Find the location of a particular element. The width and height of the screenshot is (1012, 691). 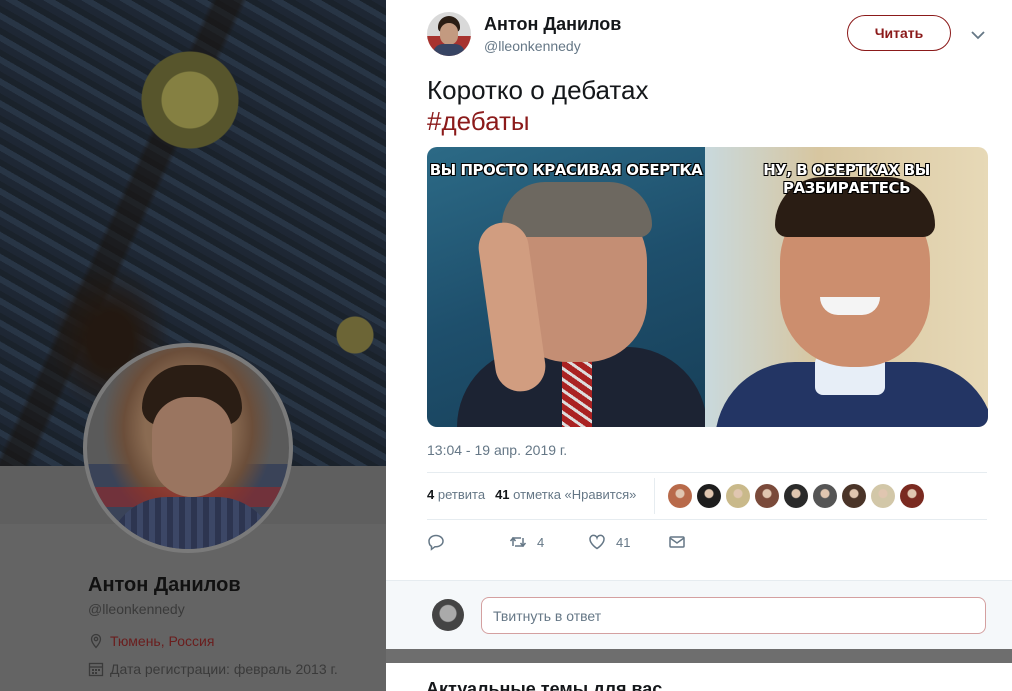

likers-avatars is located at coordinates (796, 496).